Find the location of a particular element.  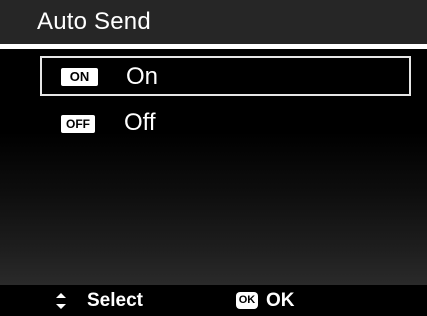

footer-bar: Select OK OK is located at coordinates (213, 300).